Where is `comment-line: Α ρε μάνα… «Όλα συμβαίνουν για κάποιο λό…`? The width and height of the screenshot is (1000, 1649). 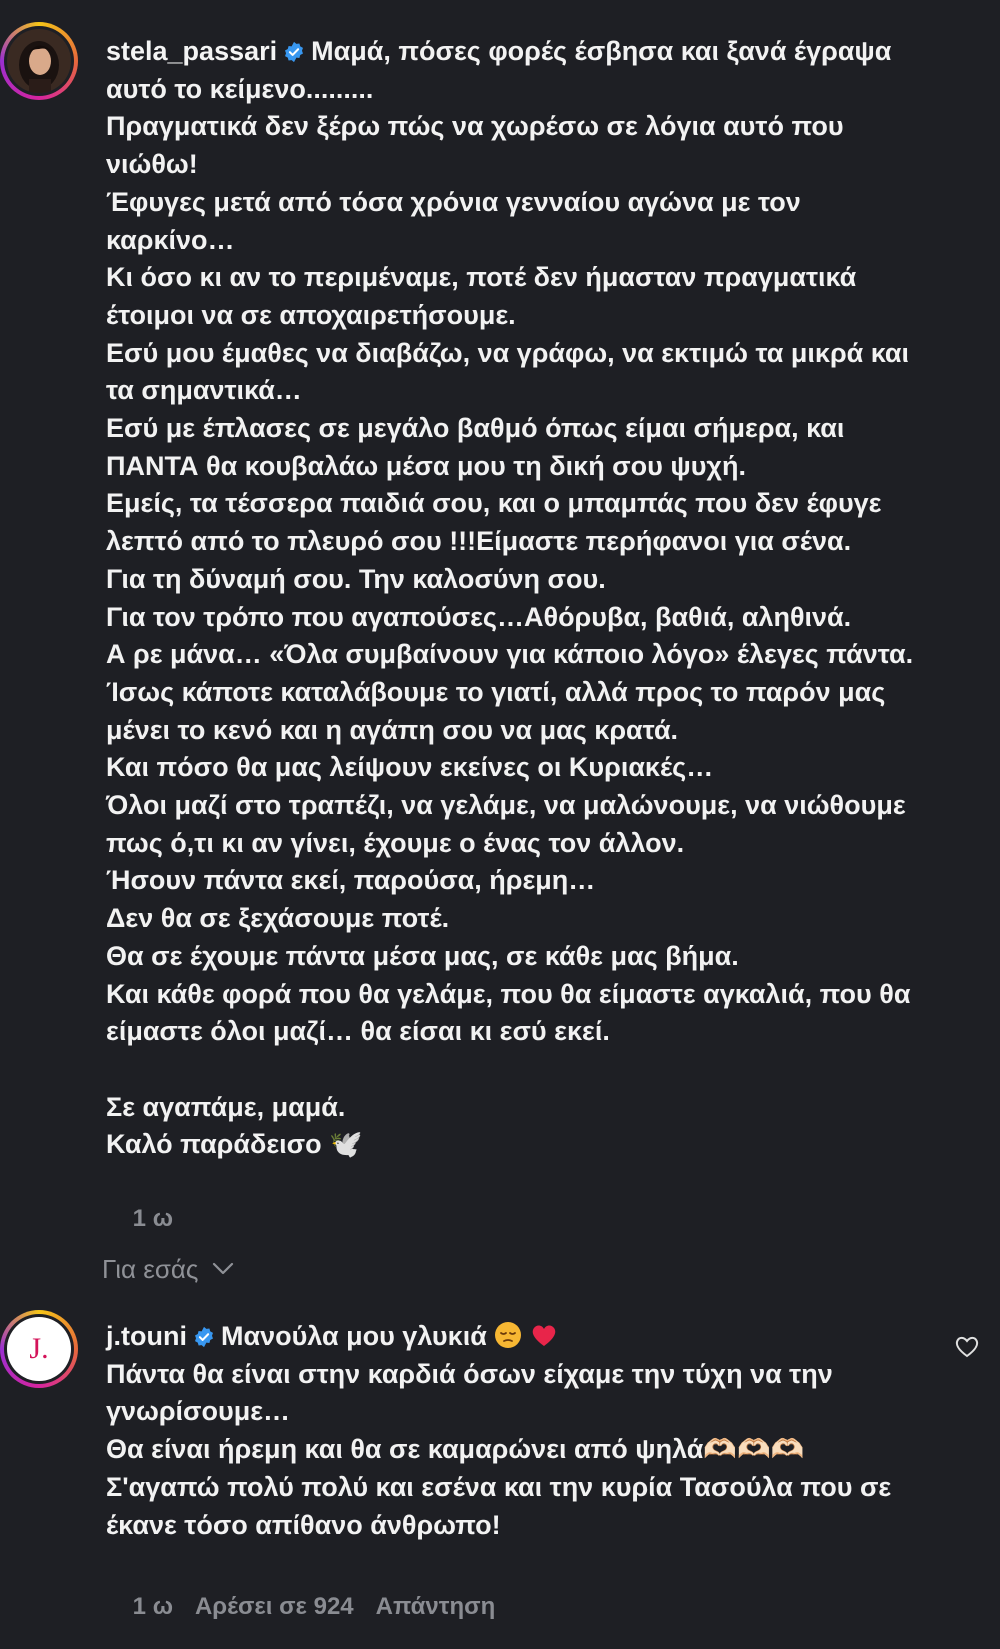 comment-line: Α ρε μάνα… «Όλα συμβαίνουν για κάποιο λό… is located at coordinates (510, 654).